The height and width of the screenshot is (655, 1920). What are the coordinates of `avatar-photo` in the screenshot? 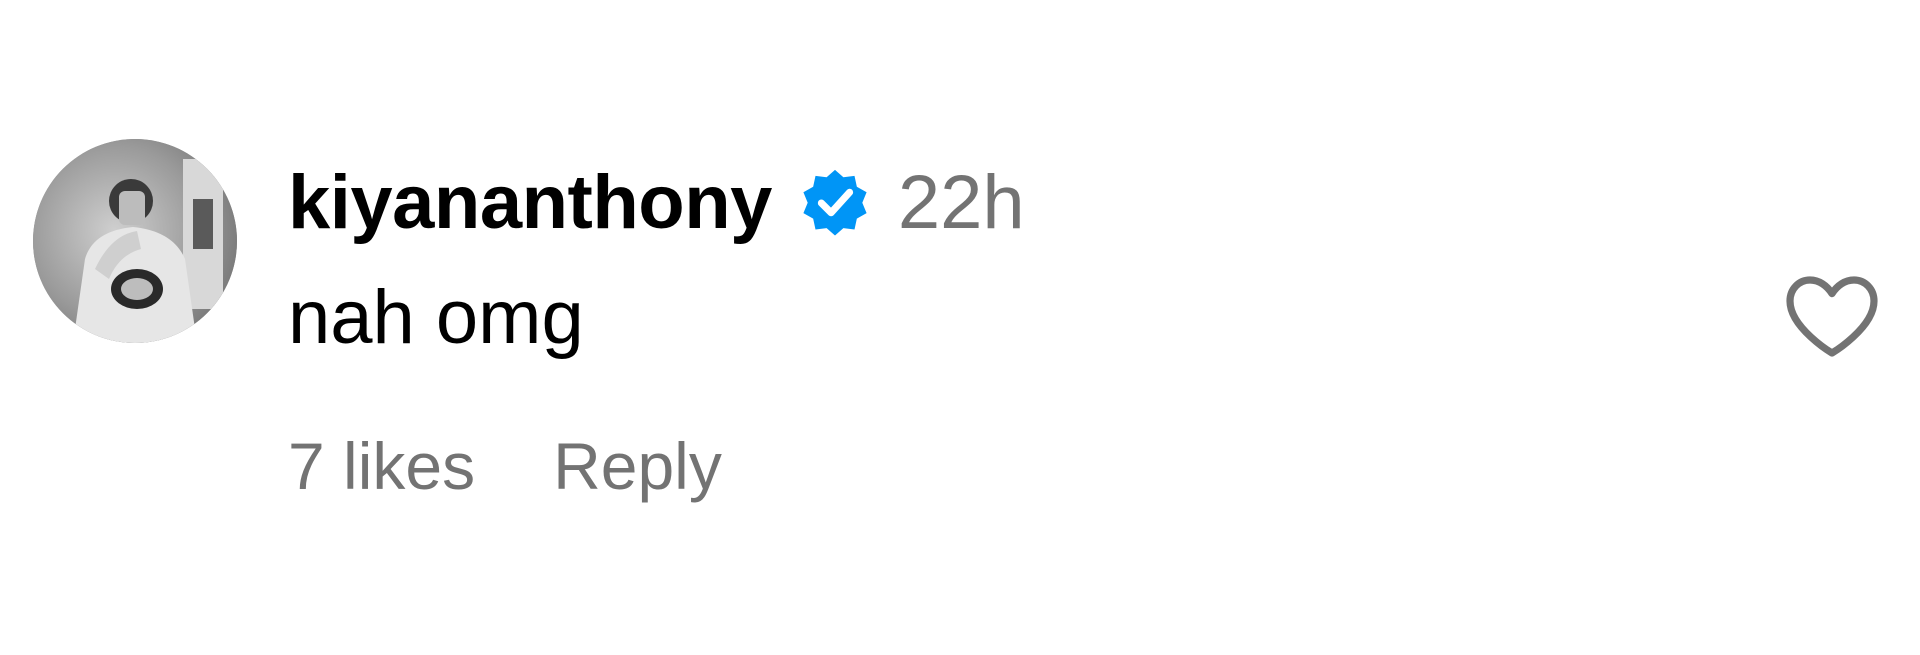 It's located at (135, 241).